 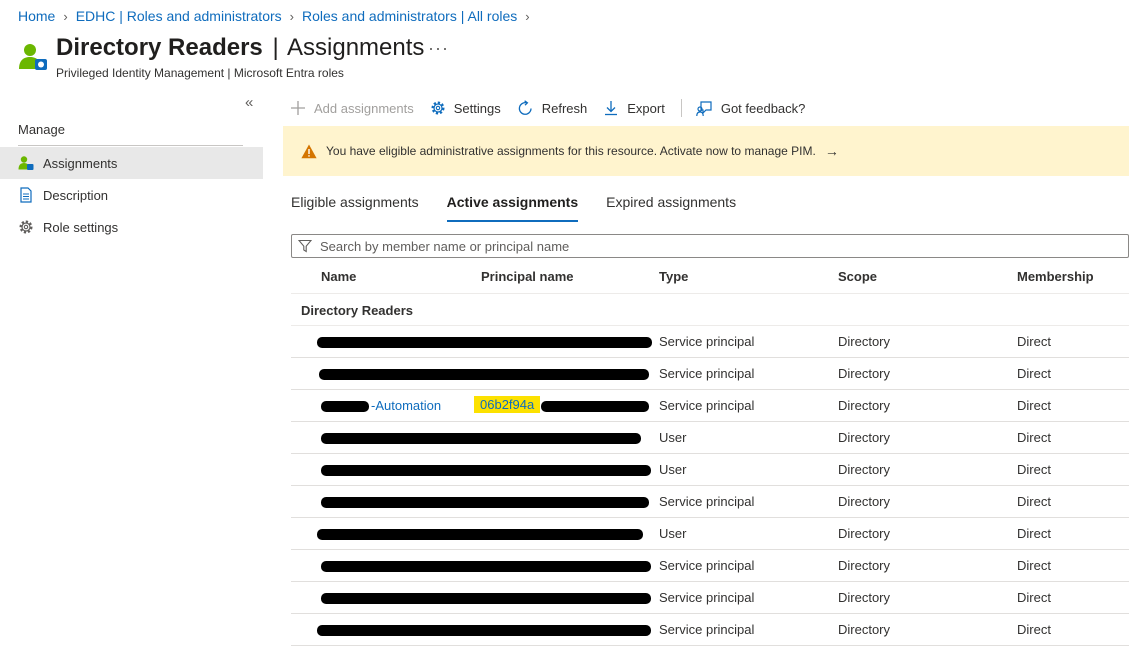 I want to click on add-assignments-button: Add assignments, so click(x=352, y=108).